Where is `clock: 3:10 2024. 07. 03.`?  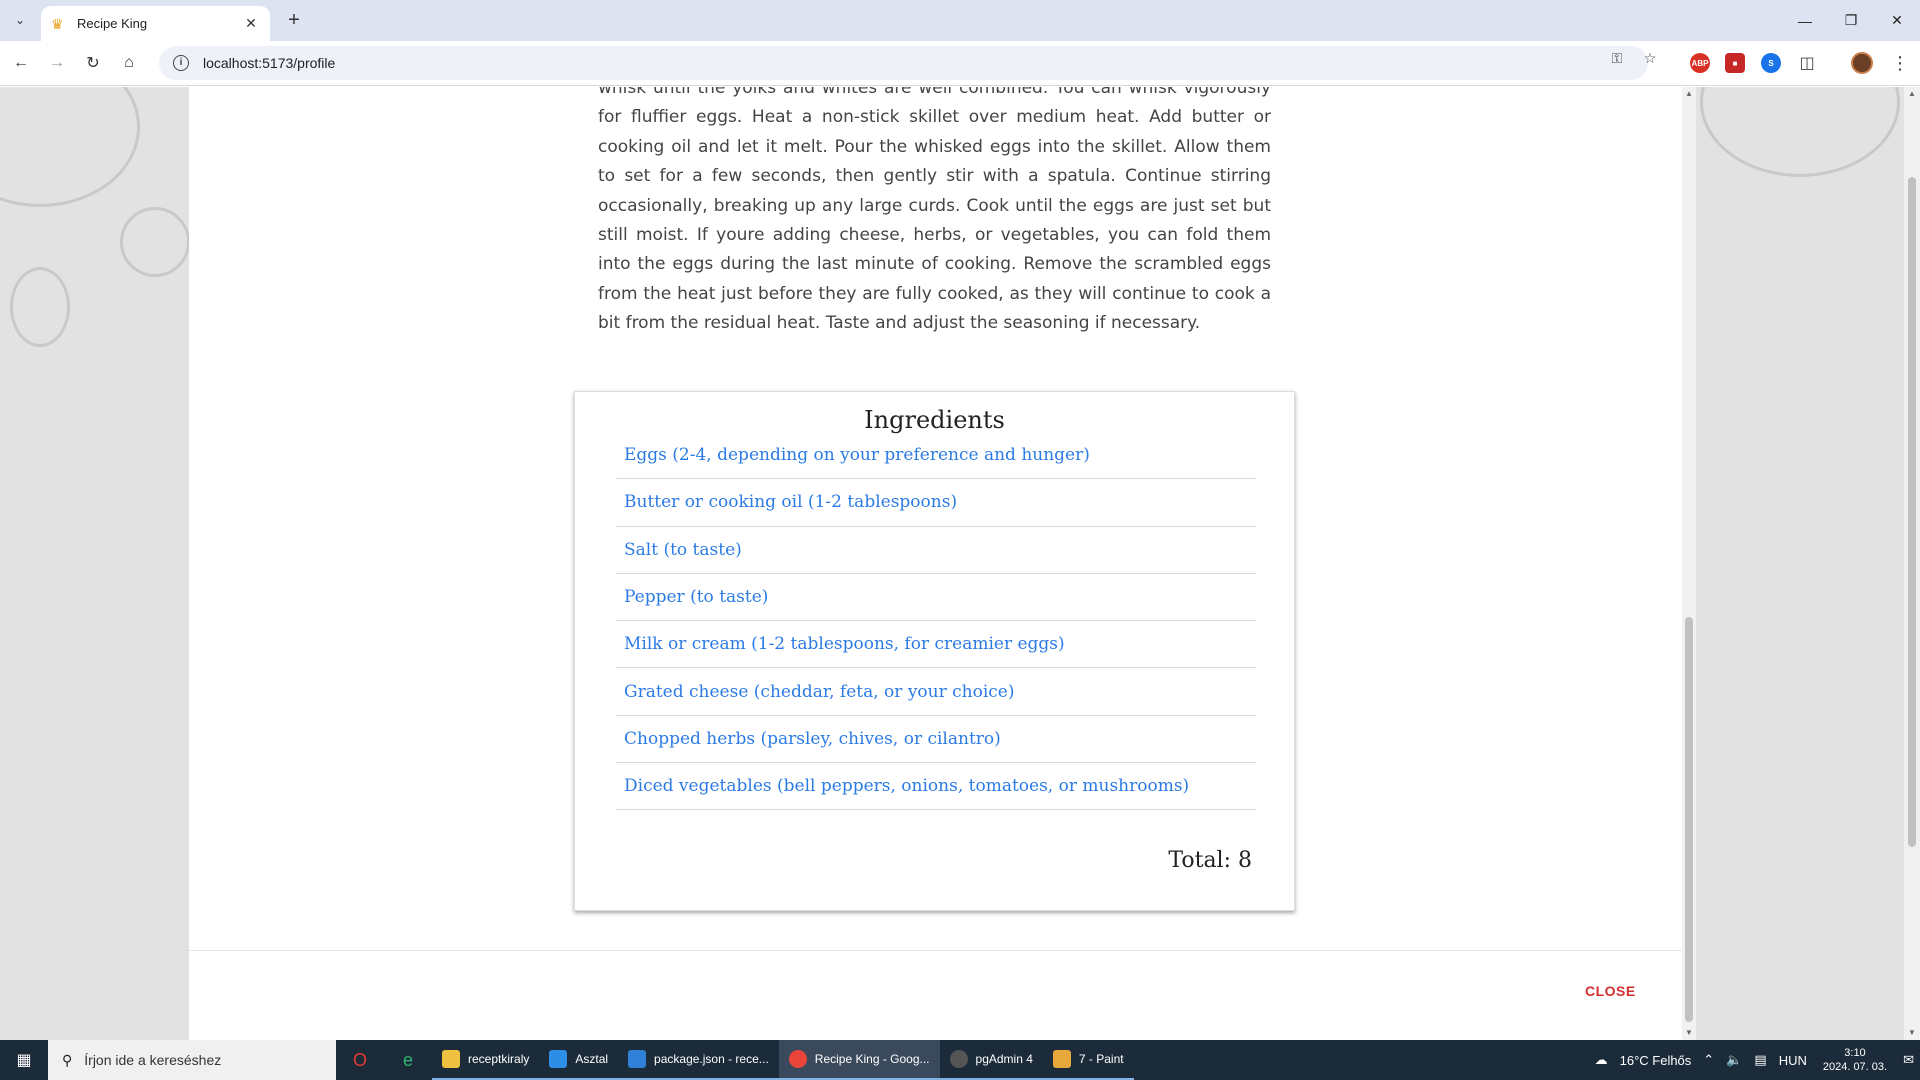
clock: 3:10 2024. 07. 03. is located at coordinates (1855, 1060).